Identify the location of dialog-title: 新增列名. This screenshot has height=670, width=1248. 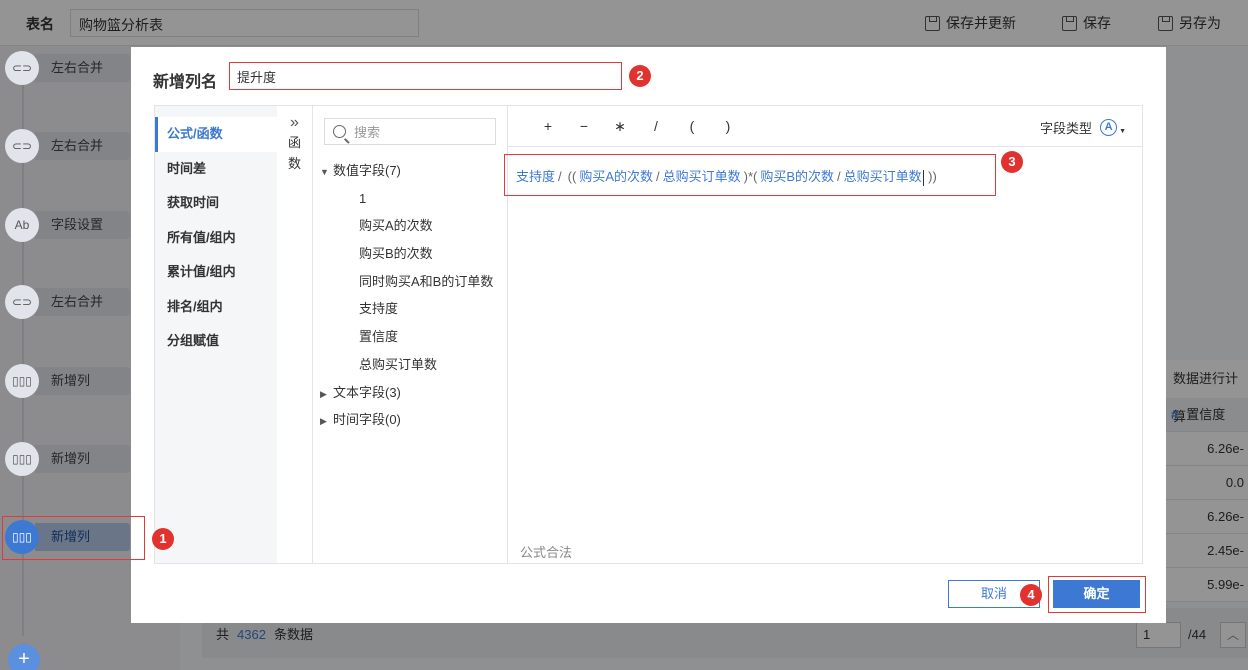
(185, 82).